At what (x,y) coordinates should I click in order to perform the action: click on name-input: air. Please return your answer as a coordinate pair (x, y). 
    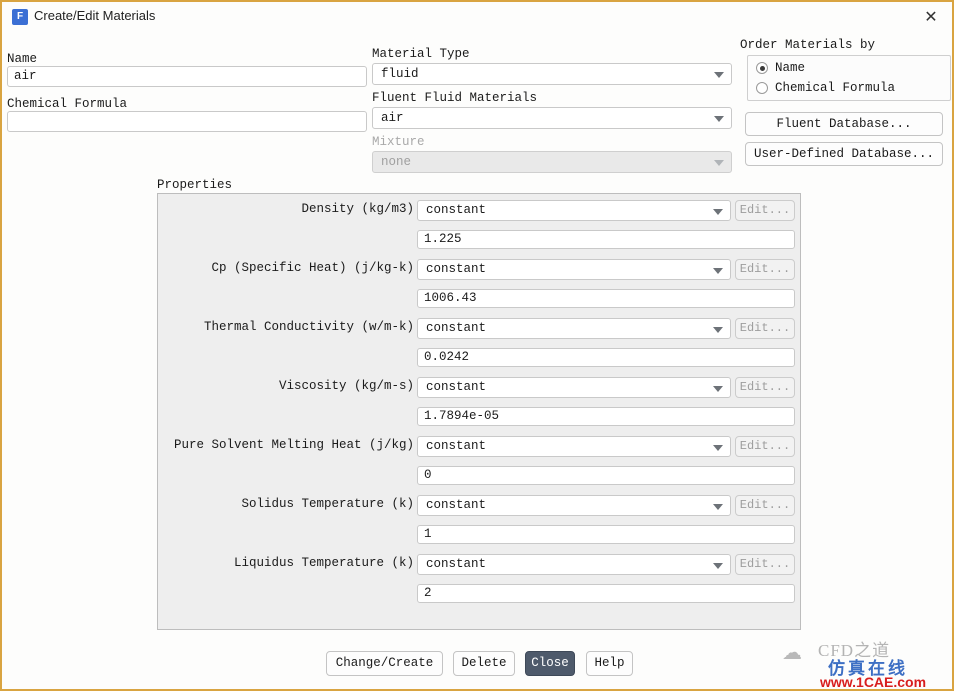
    Looking at the image, I should click on (187, 76).